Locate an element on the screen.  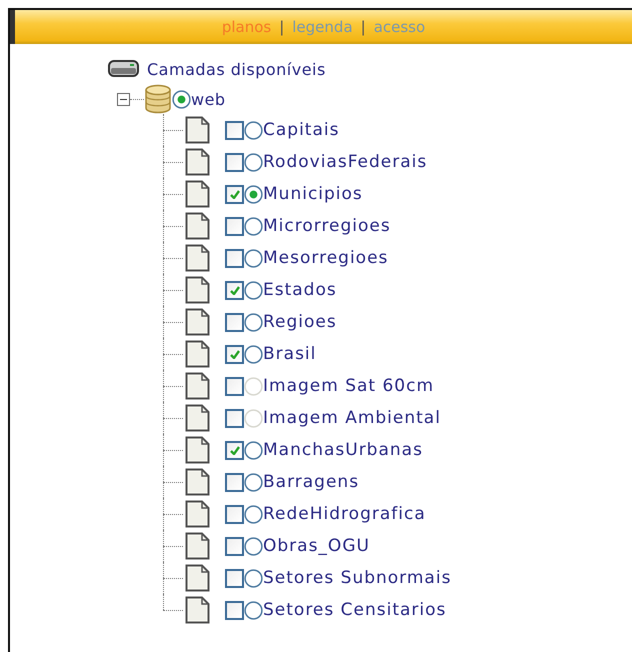
layer-label: Regioes is located at coordinates (300, 322).